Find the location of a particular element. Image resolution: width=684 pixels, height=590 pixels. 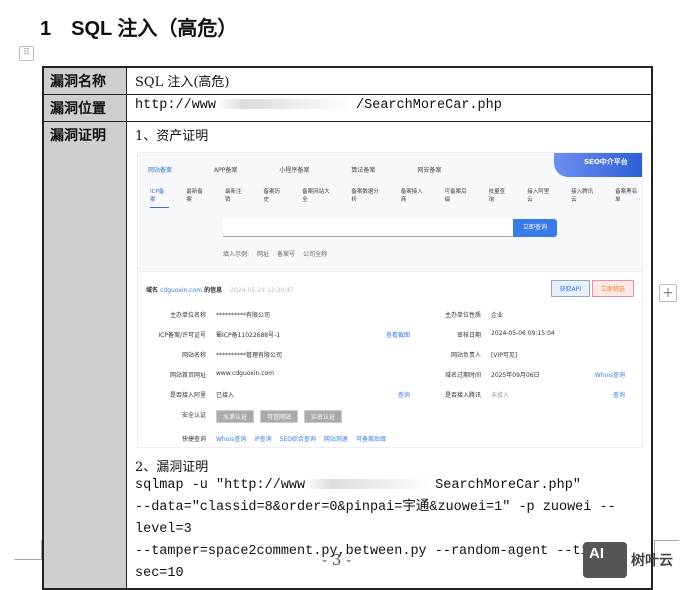

search-box is located at coordinates (368, 228).